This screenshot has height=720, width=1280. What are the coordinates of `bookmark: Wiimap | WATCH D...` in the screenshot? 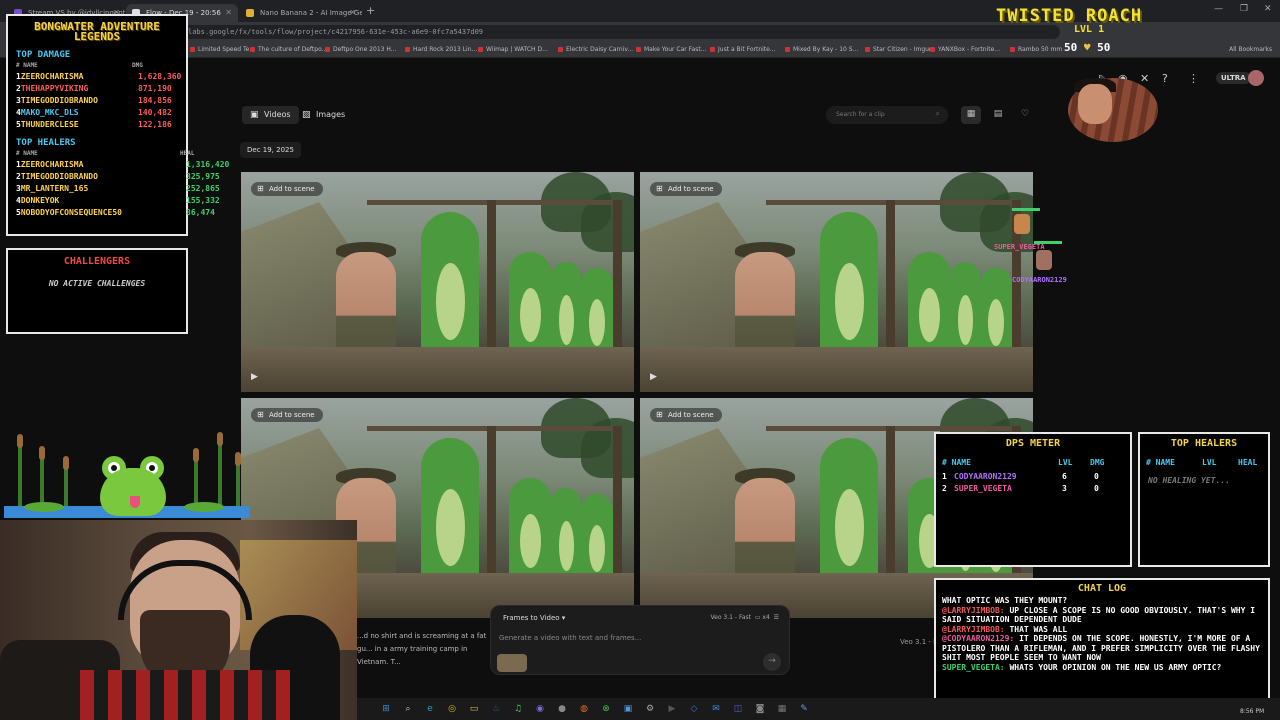 It's located at (513, 49).